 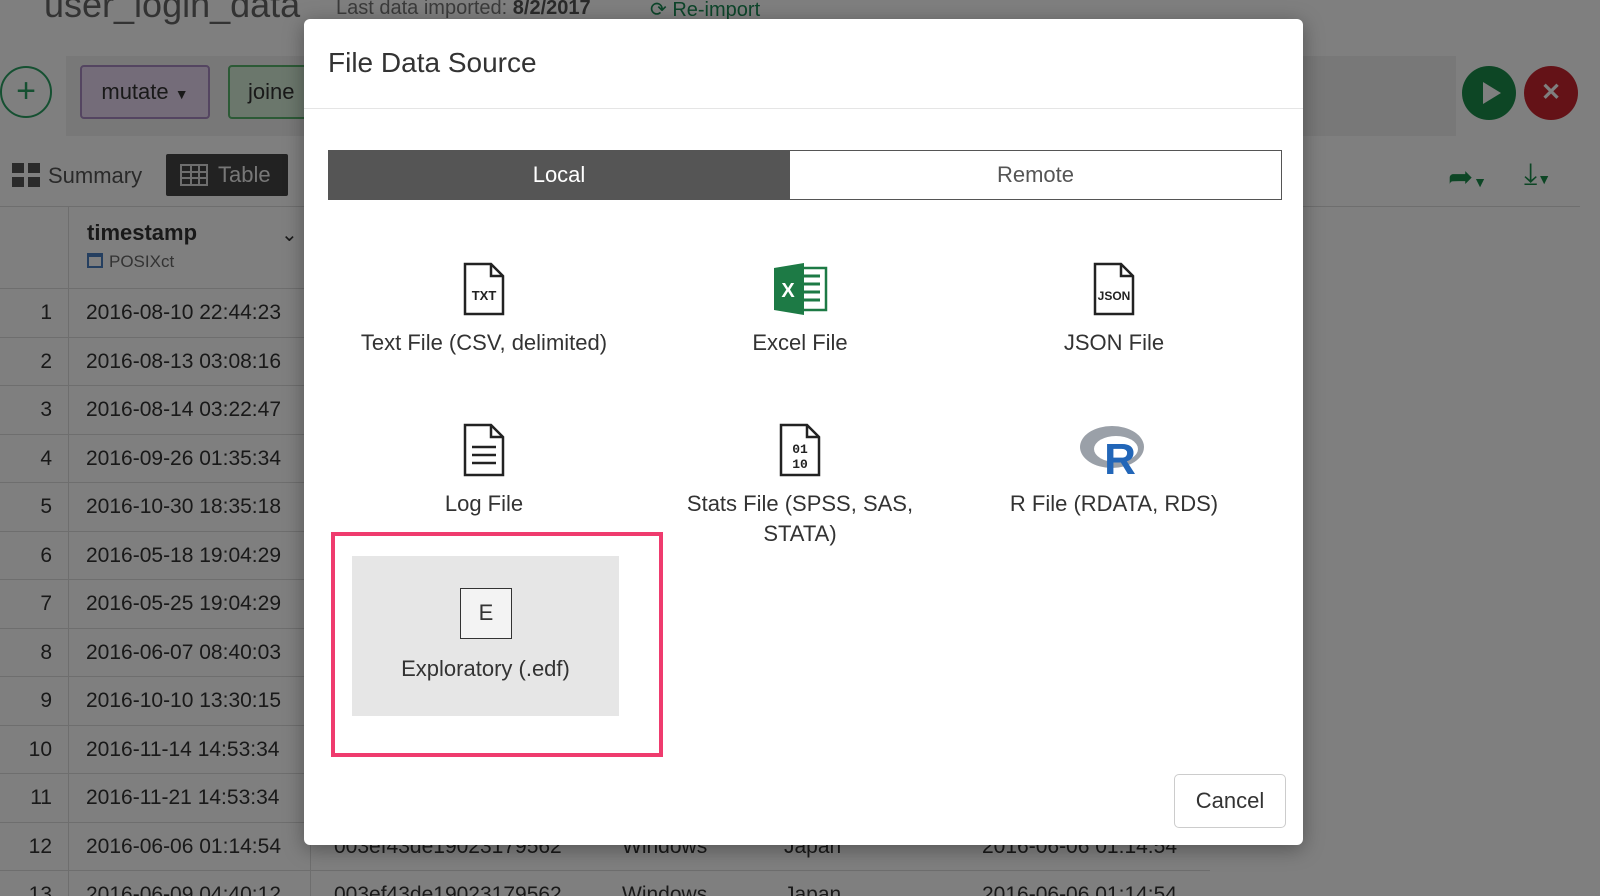 I want to click on dialog-title: File Data Source, so click(x=432, y=62).